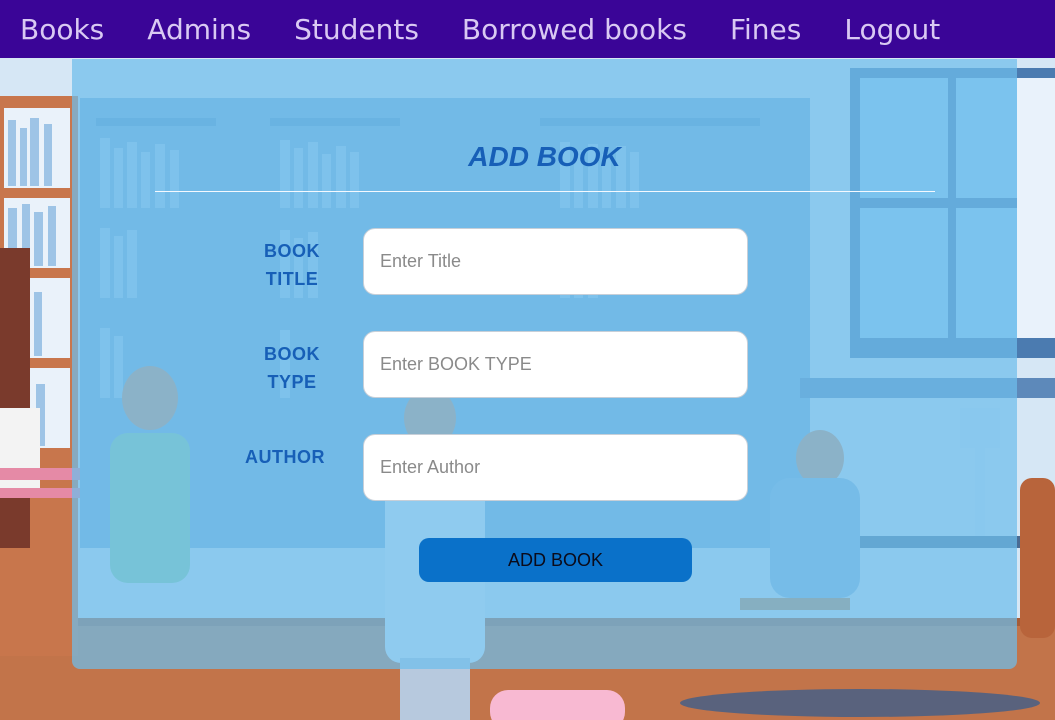 The height and width of the screenshot is (720, 1055). What do you see at coordinates (356, 29) in the screenshot?
I see `nav-link-students: Students` at bounding box center [356, 29].